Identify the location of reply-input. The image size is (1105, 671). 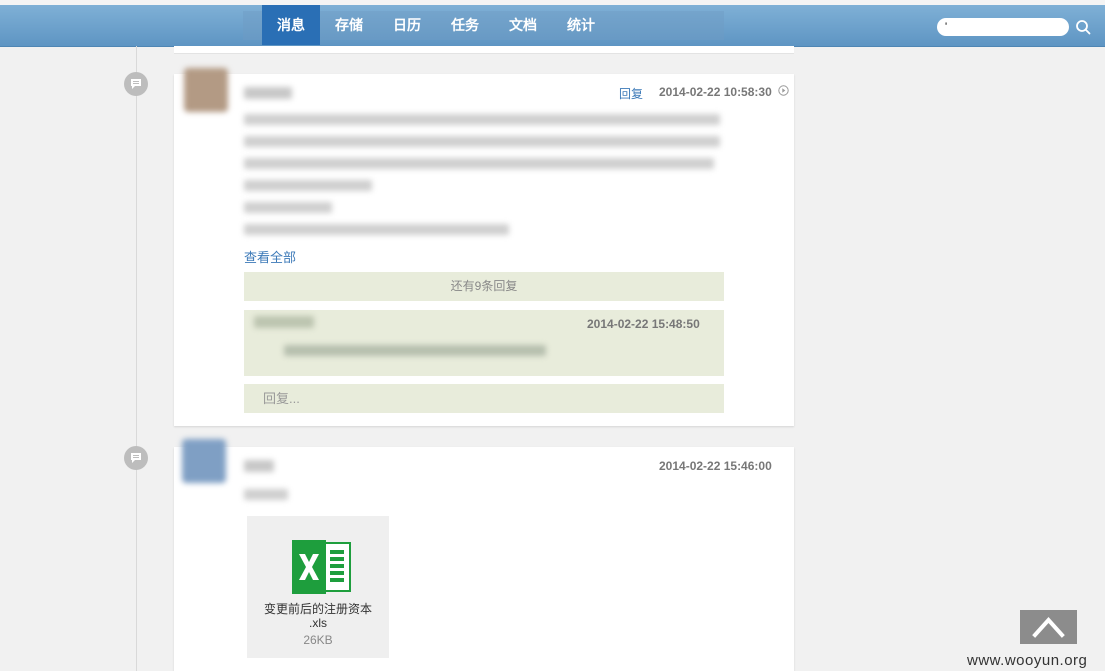
(484, 398).